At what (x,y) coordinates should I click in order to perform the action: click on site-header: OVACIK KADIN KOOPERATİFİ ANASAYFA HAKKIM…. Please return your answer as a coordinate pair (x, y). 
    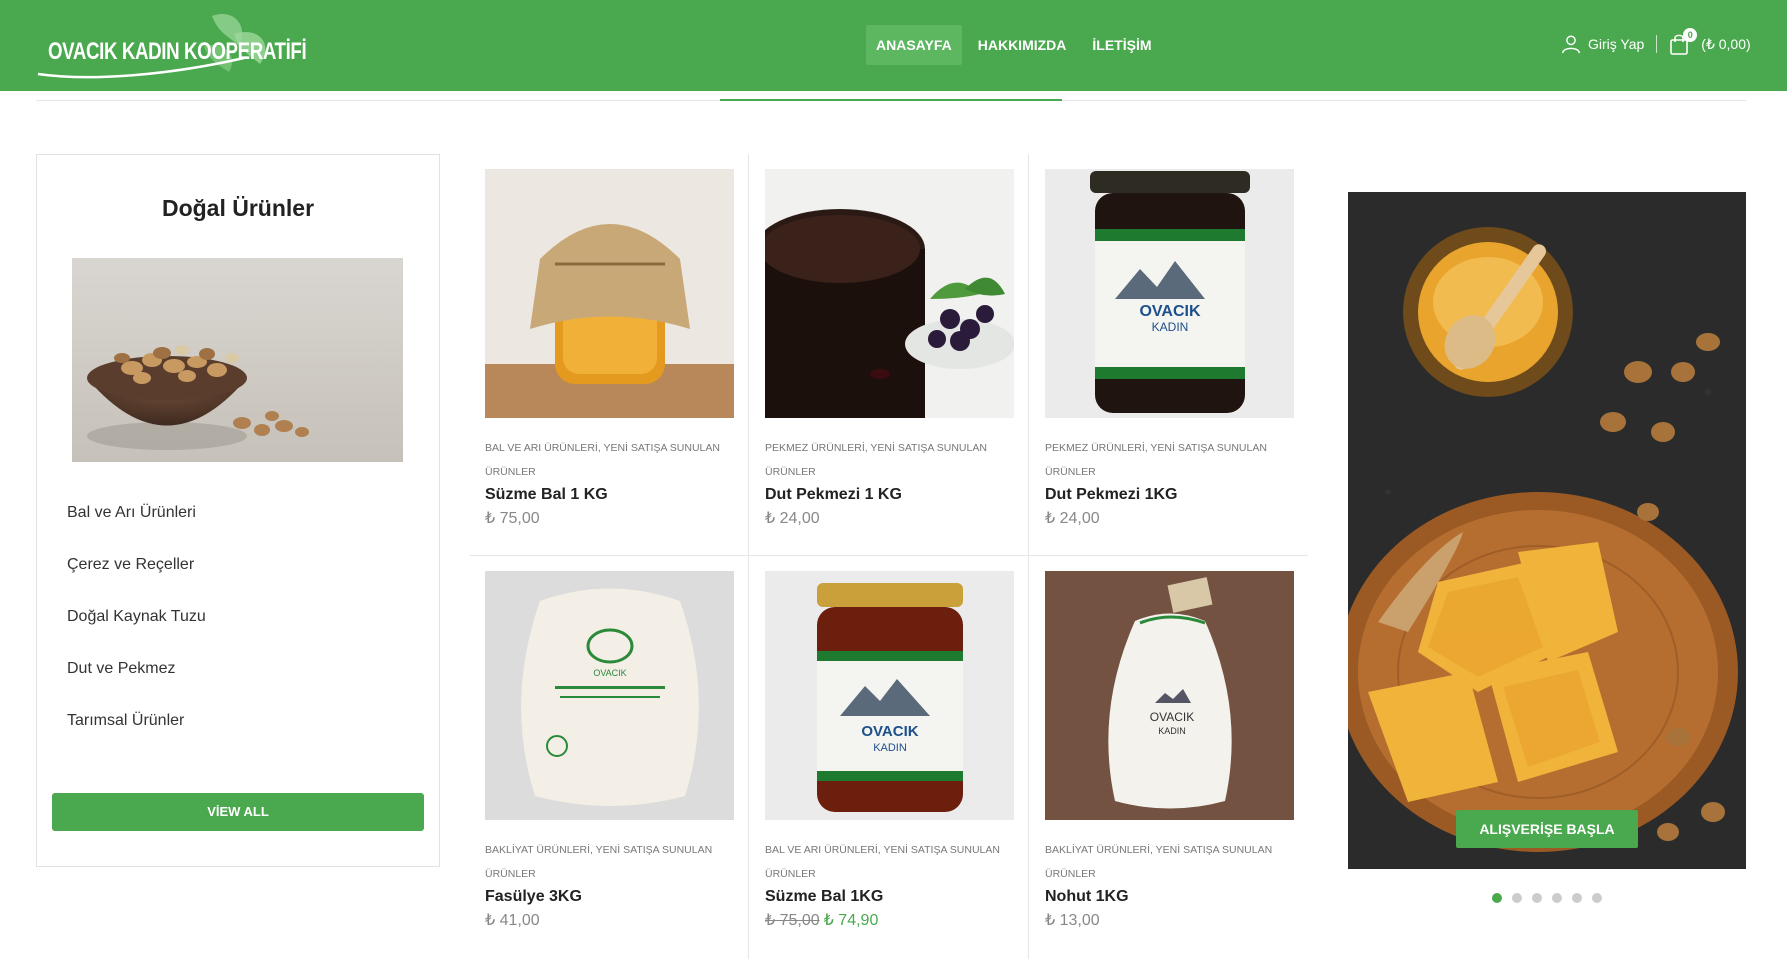
    Looking at the image, I should click on (893, 45).